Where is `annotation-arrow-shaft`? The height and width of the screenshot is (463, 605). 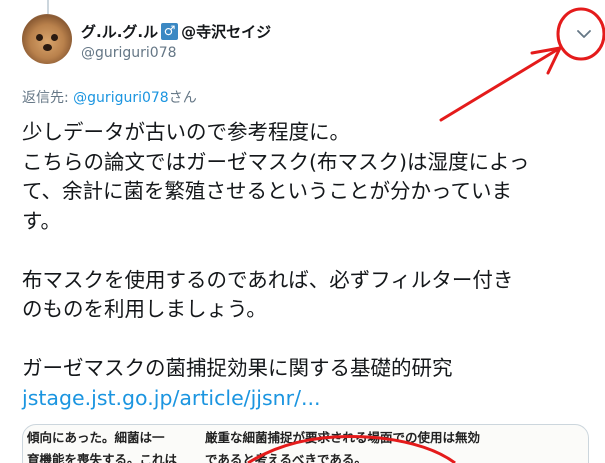 annotation-arrow-shaft is located at coordinates (500, 84).